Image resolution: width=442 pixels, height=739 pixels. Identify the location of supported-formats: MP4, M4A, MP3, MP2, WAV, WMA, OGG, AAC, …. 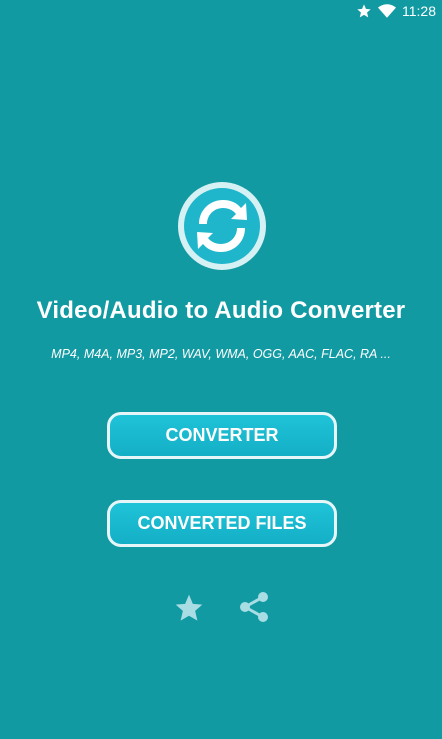
(221, 354).